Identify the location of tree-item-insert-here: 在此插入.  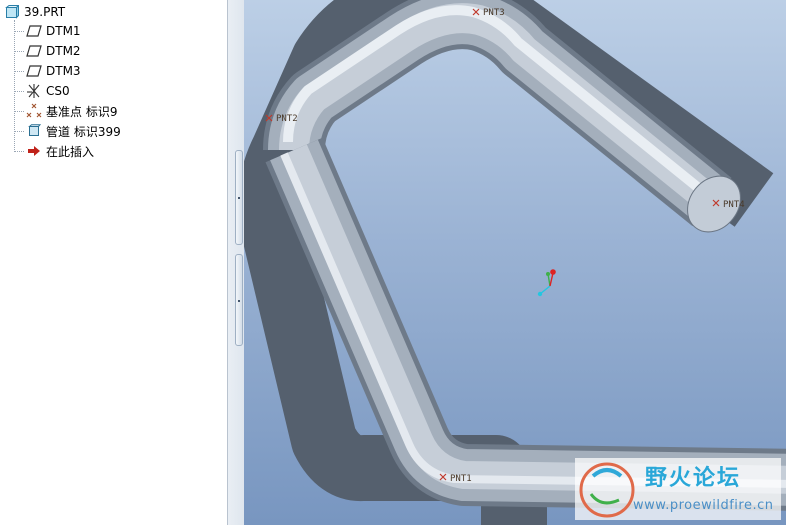
(60, 151).